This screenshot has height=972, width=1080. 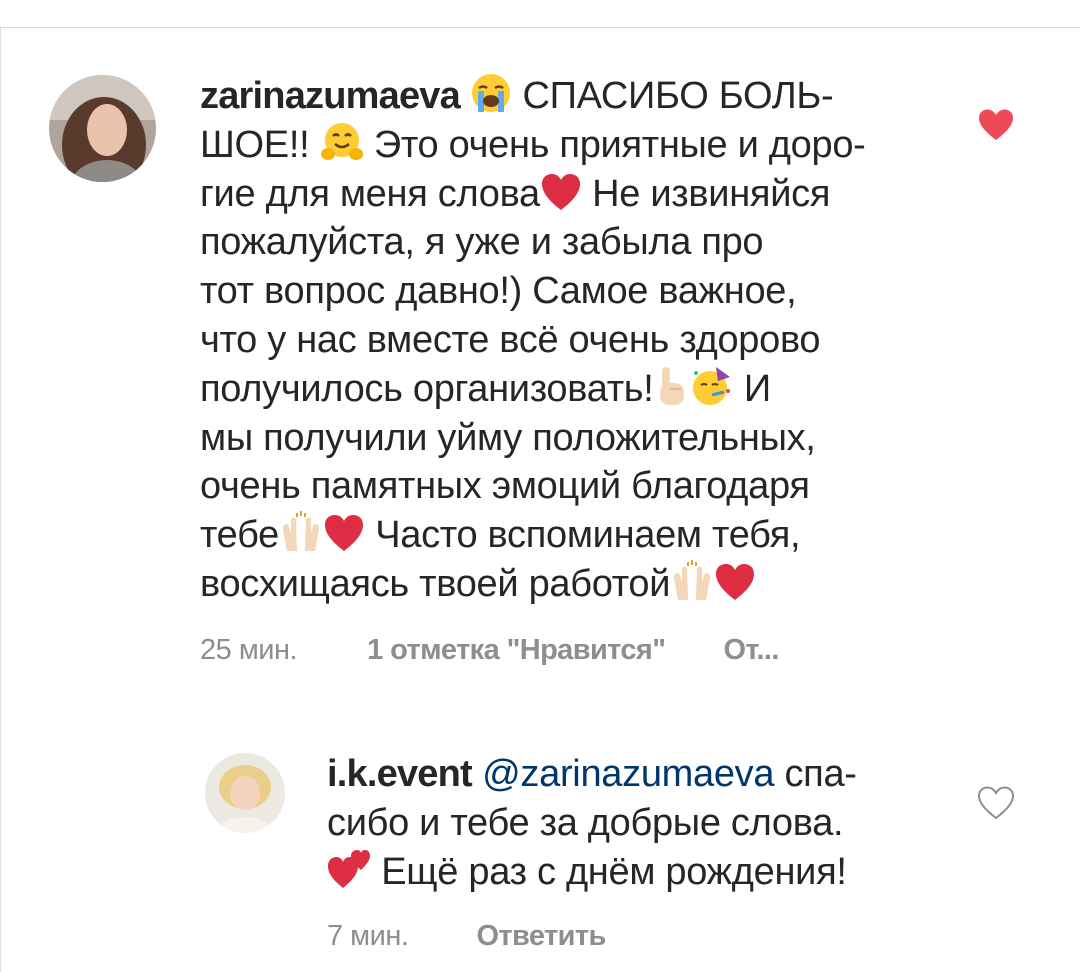 What do you see at coordinates (510, 339) in the screenshot?
I see `comment-text-line: что у нас вместе всё очень здорово` at bounding box center [510, 339].